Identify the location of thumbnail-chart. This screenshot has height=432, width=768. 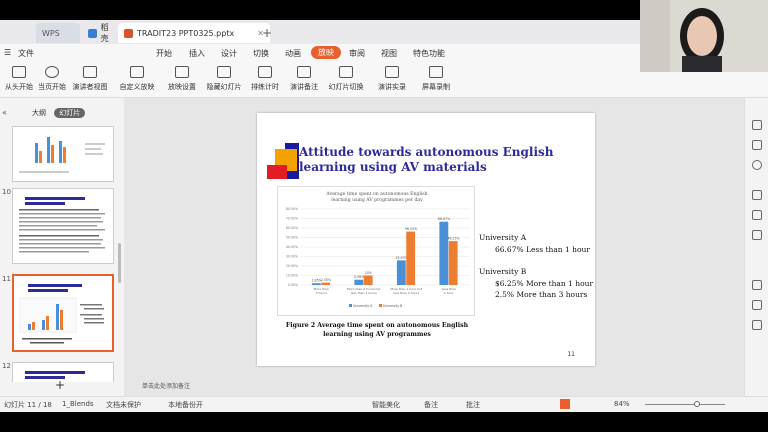
(62, 155).